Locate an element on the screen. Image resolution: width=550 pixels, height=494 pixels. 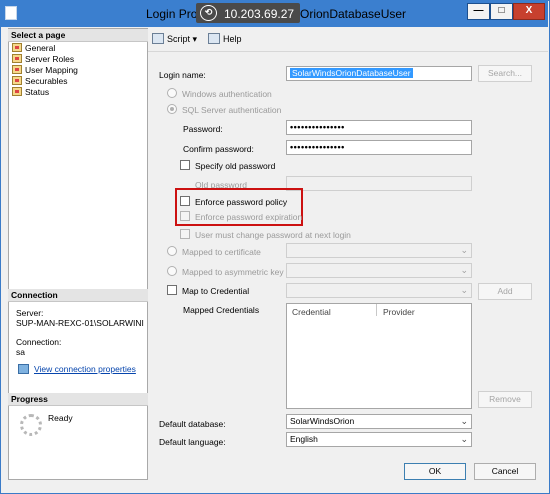
map-to-credential-option: Map to Credential is located at coordinates (208, 290).